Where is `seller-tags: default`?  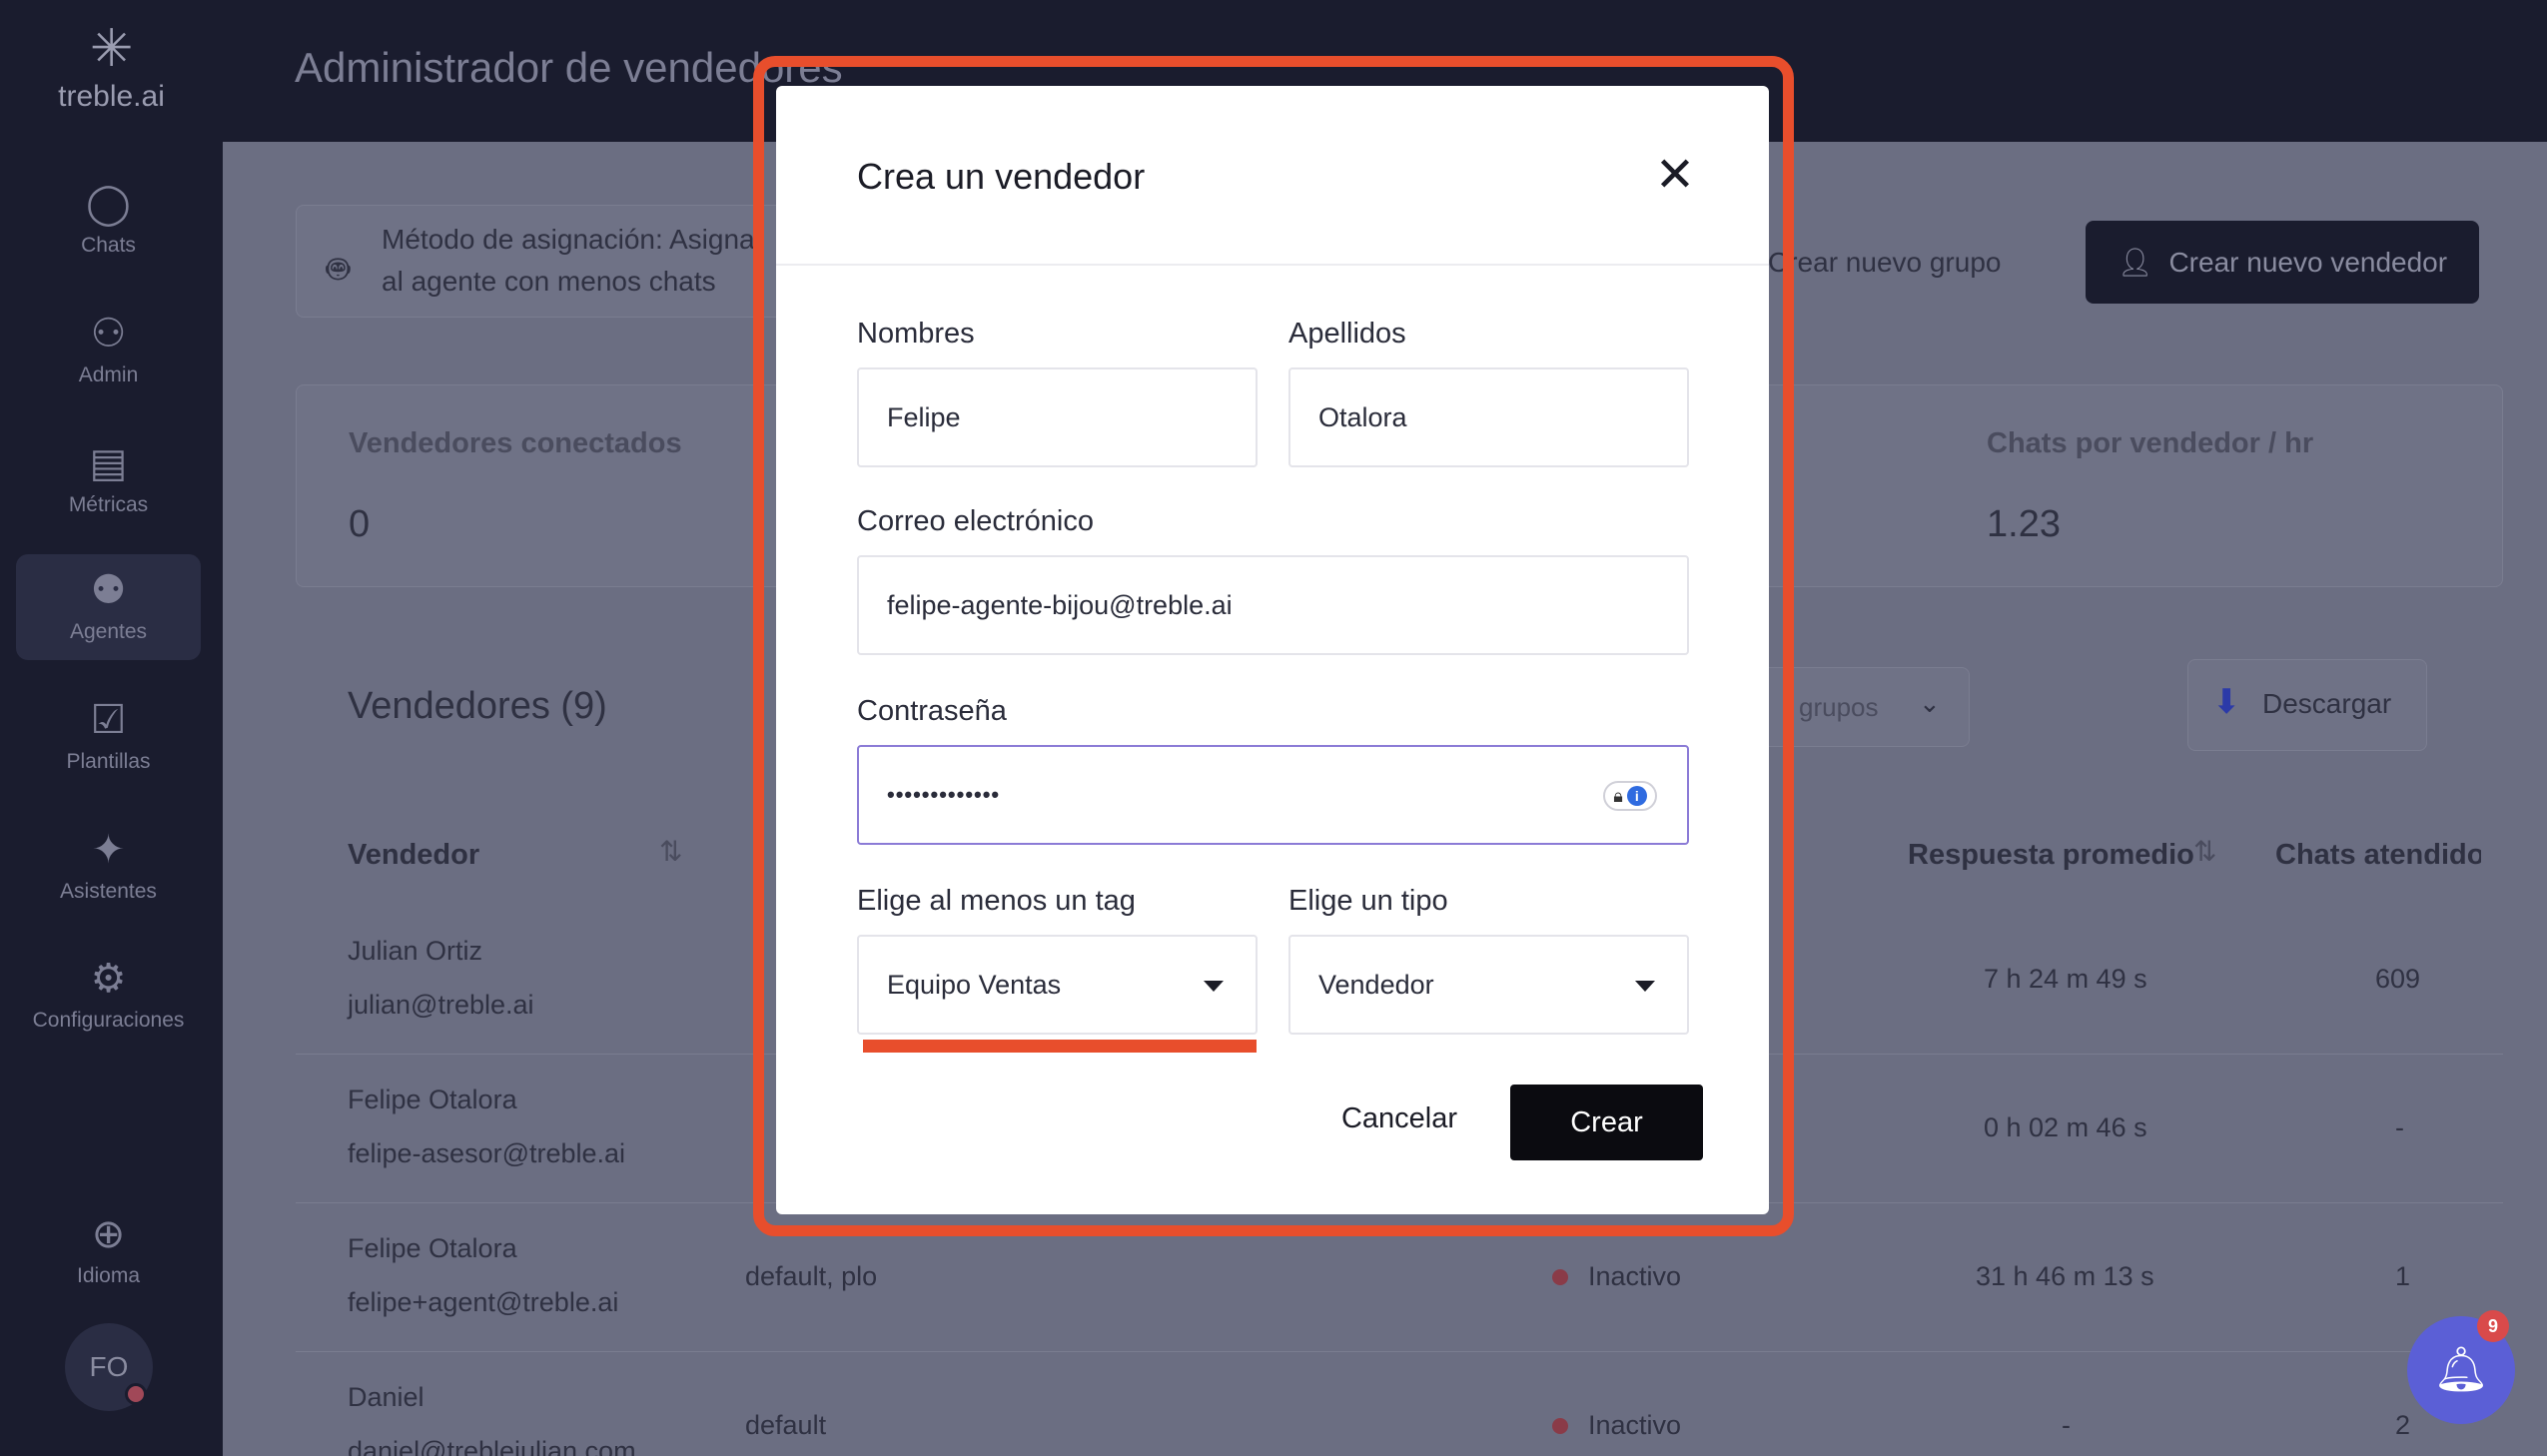 seller-tags: default is located at coordinates (786, 1425).